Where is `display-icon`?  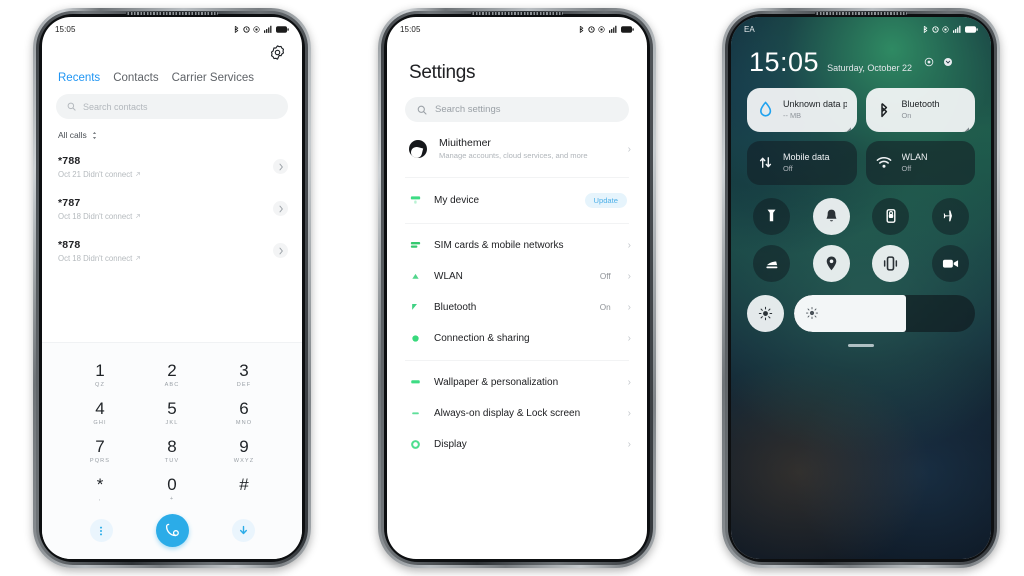
display-icon is located at coordinates (415, 444).